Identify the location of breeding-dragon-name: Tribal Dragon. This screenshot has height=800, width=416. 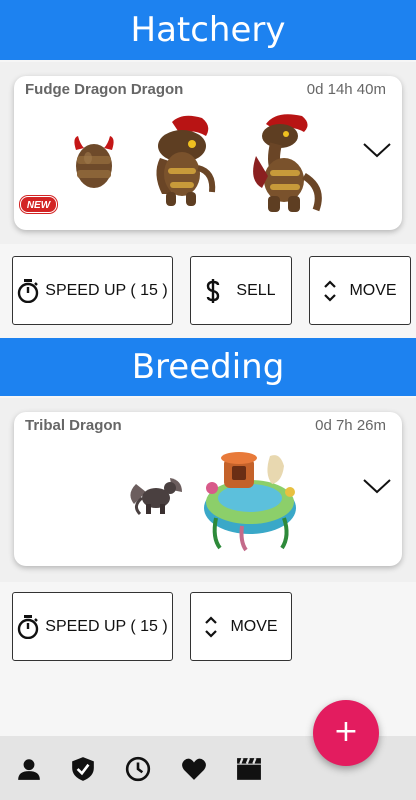
(73, 425).